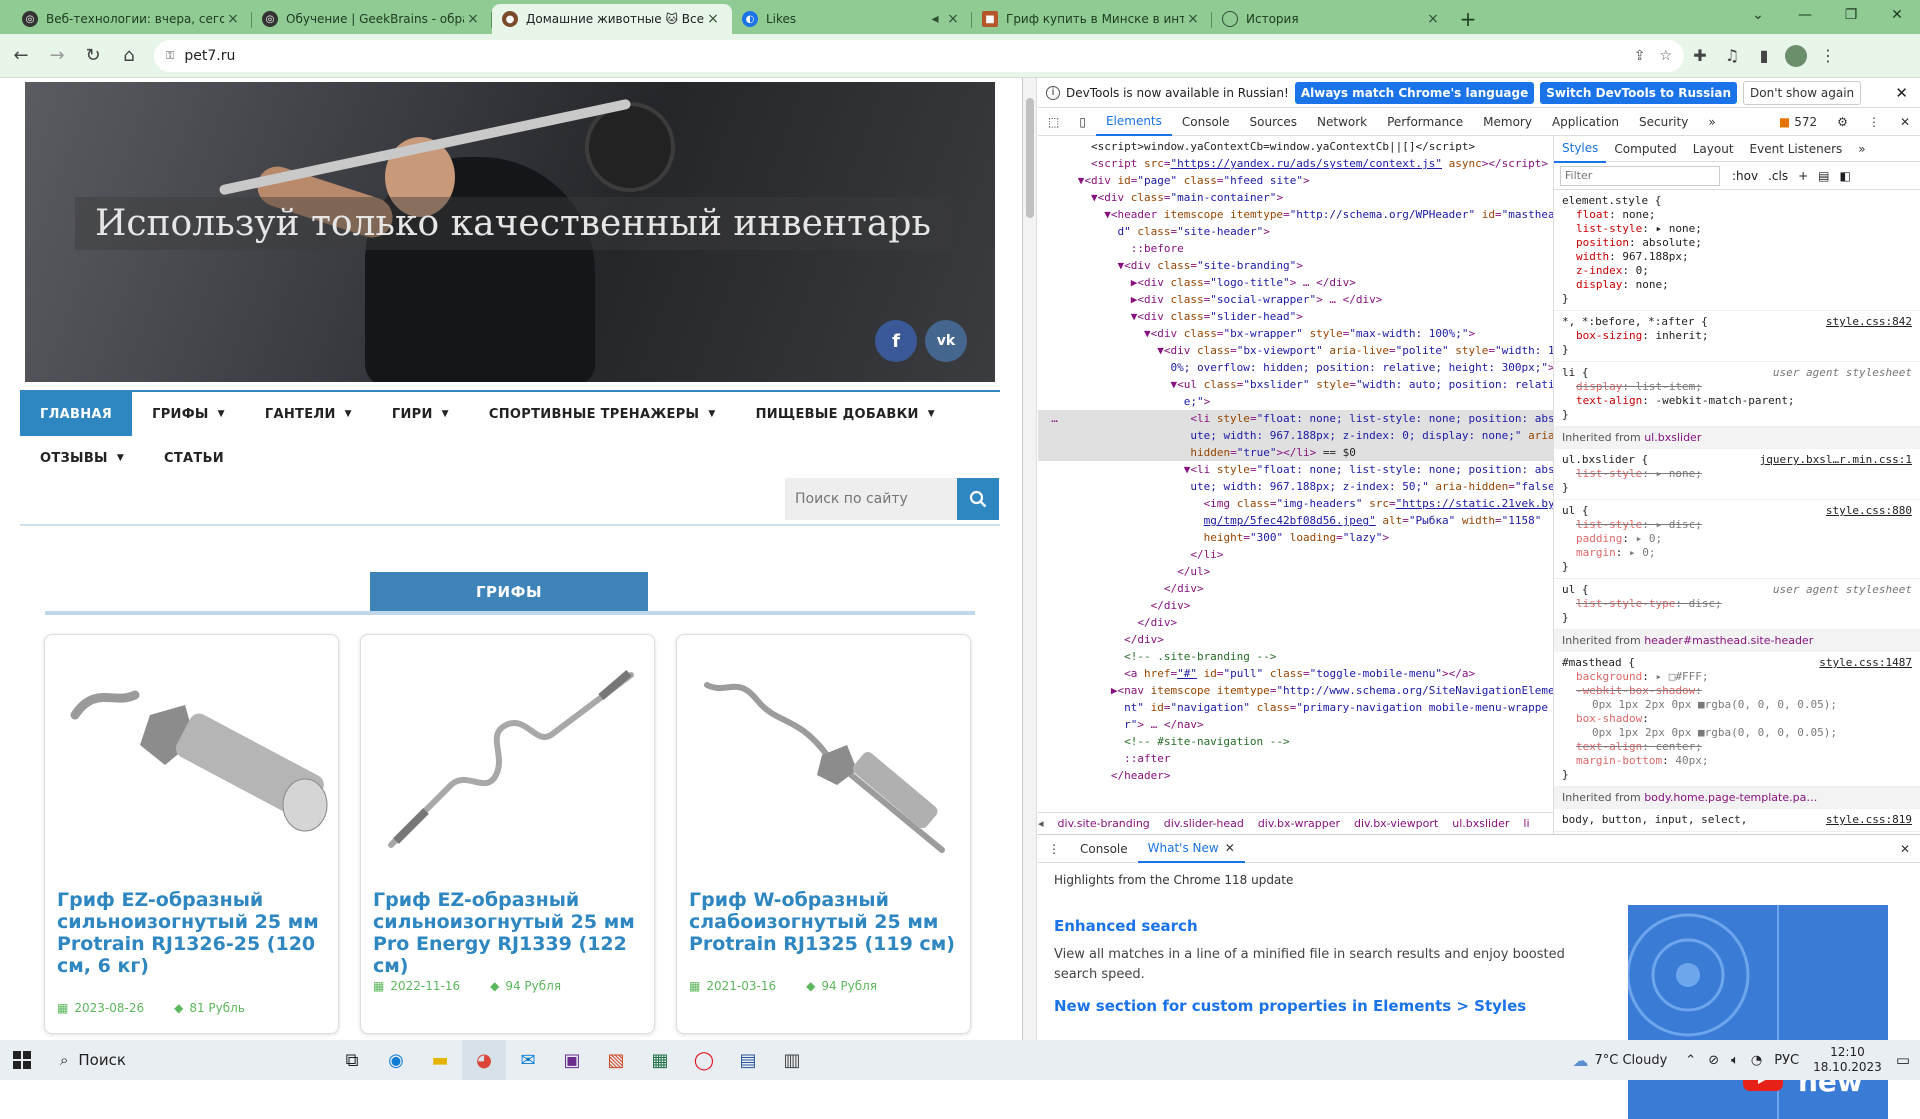 The height and width of the screenshot is (1119, 1920). I want to click on inspect-element-icon: ⬚, so click(1053, 122).